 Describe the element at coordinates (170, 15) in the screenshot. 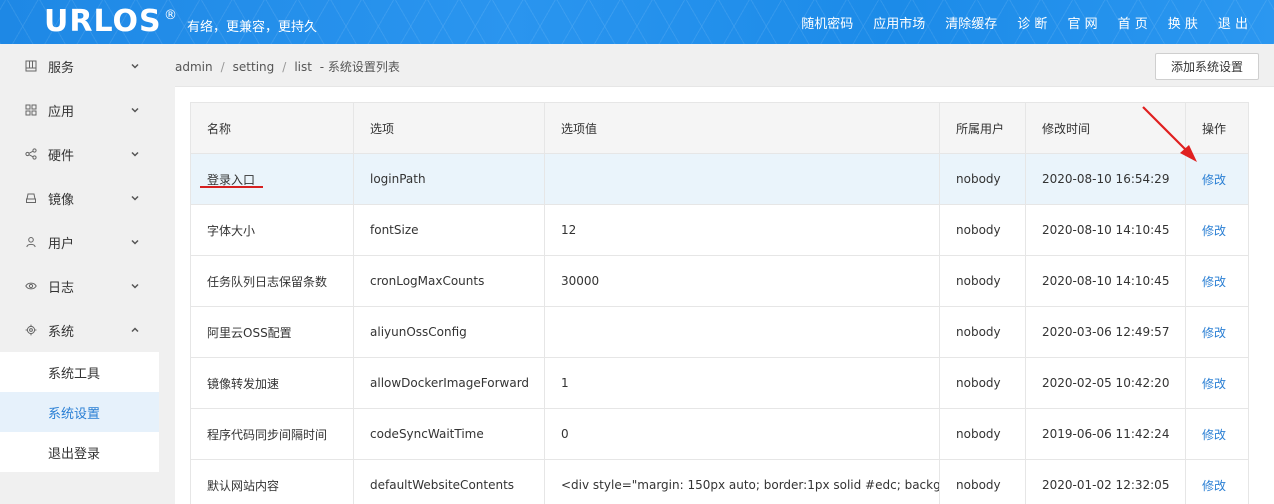

I see `registered-mark: ®` at that location.